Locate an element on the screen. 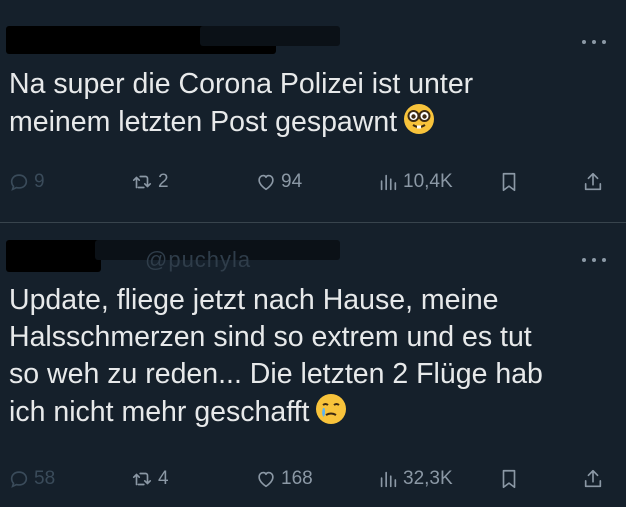 This screenshot has width=626, height=507. tweet-actions: 58 4 168 32,3K is located at coordinates (313, 479).